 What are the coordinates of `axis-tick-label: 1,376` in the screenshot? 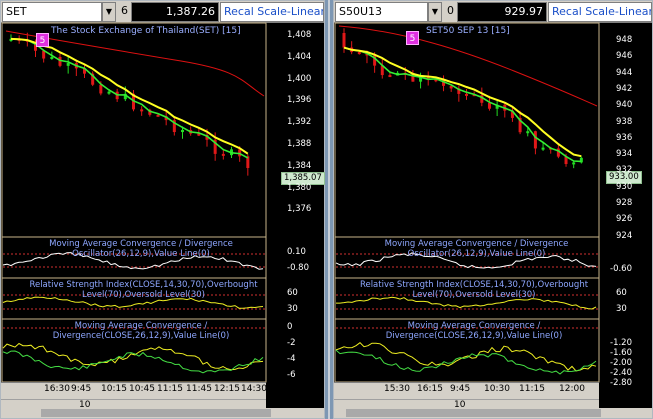 It's located at (299, 209).